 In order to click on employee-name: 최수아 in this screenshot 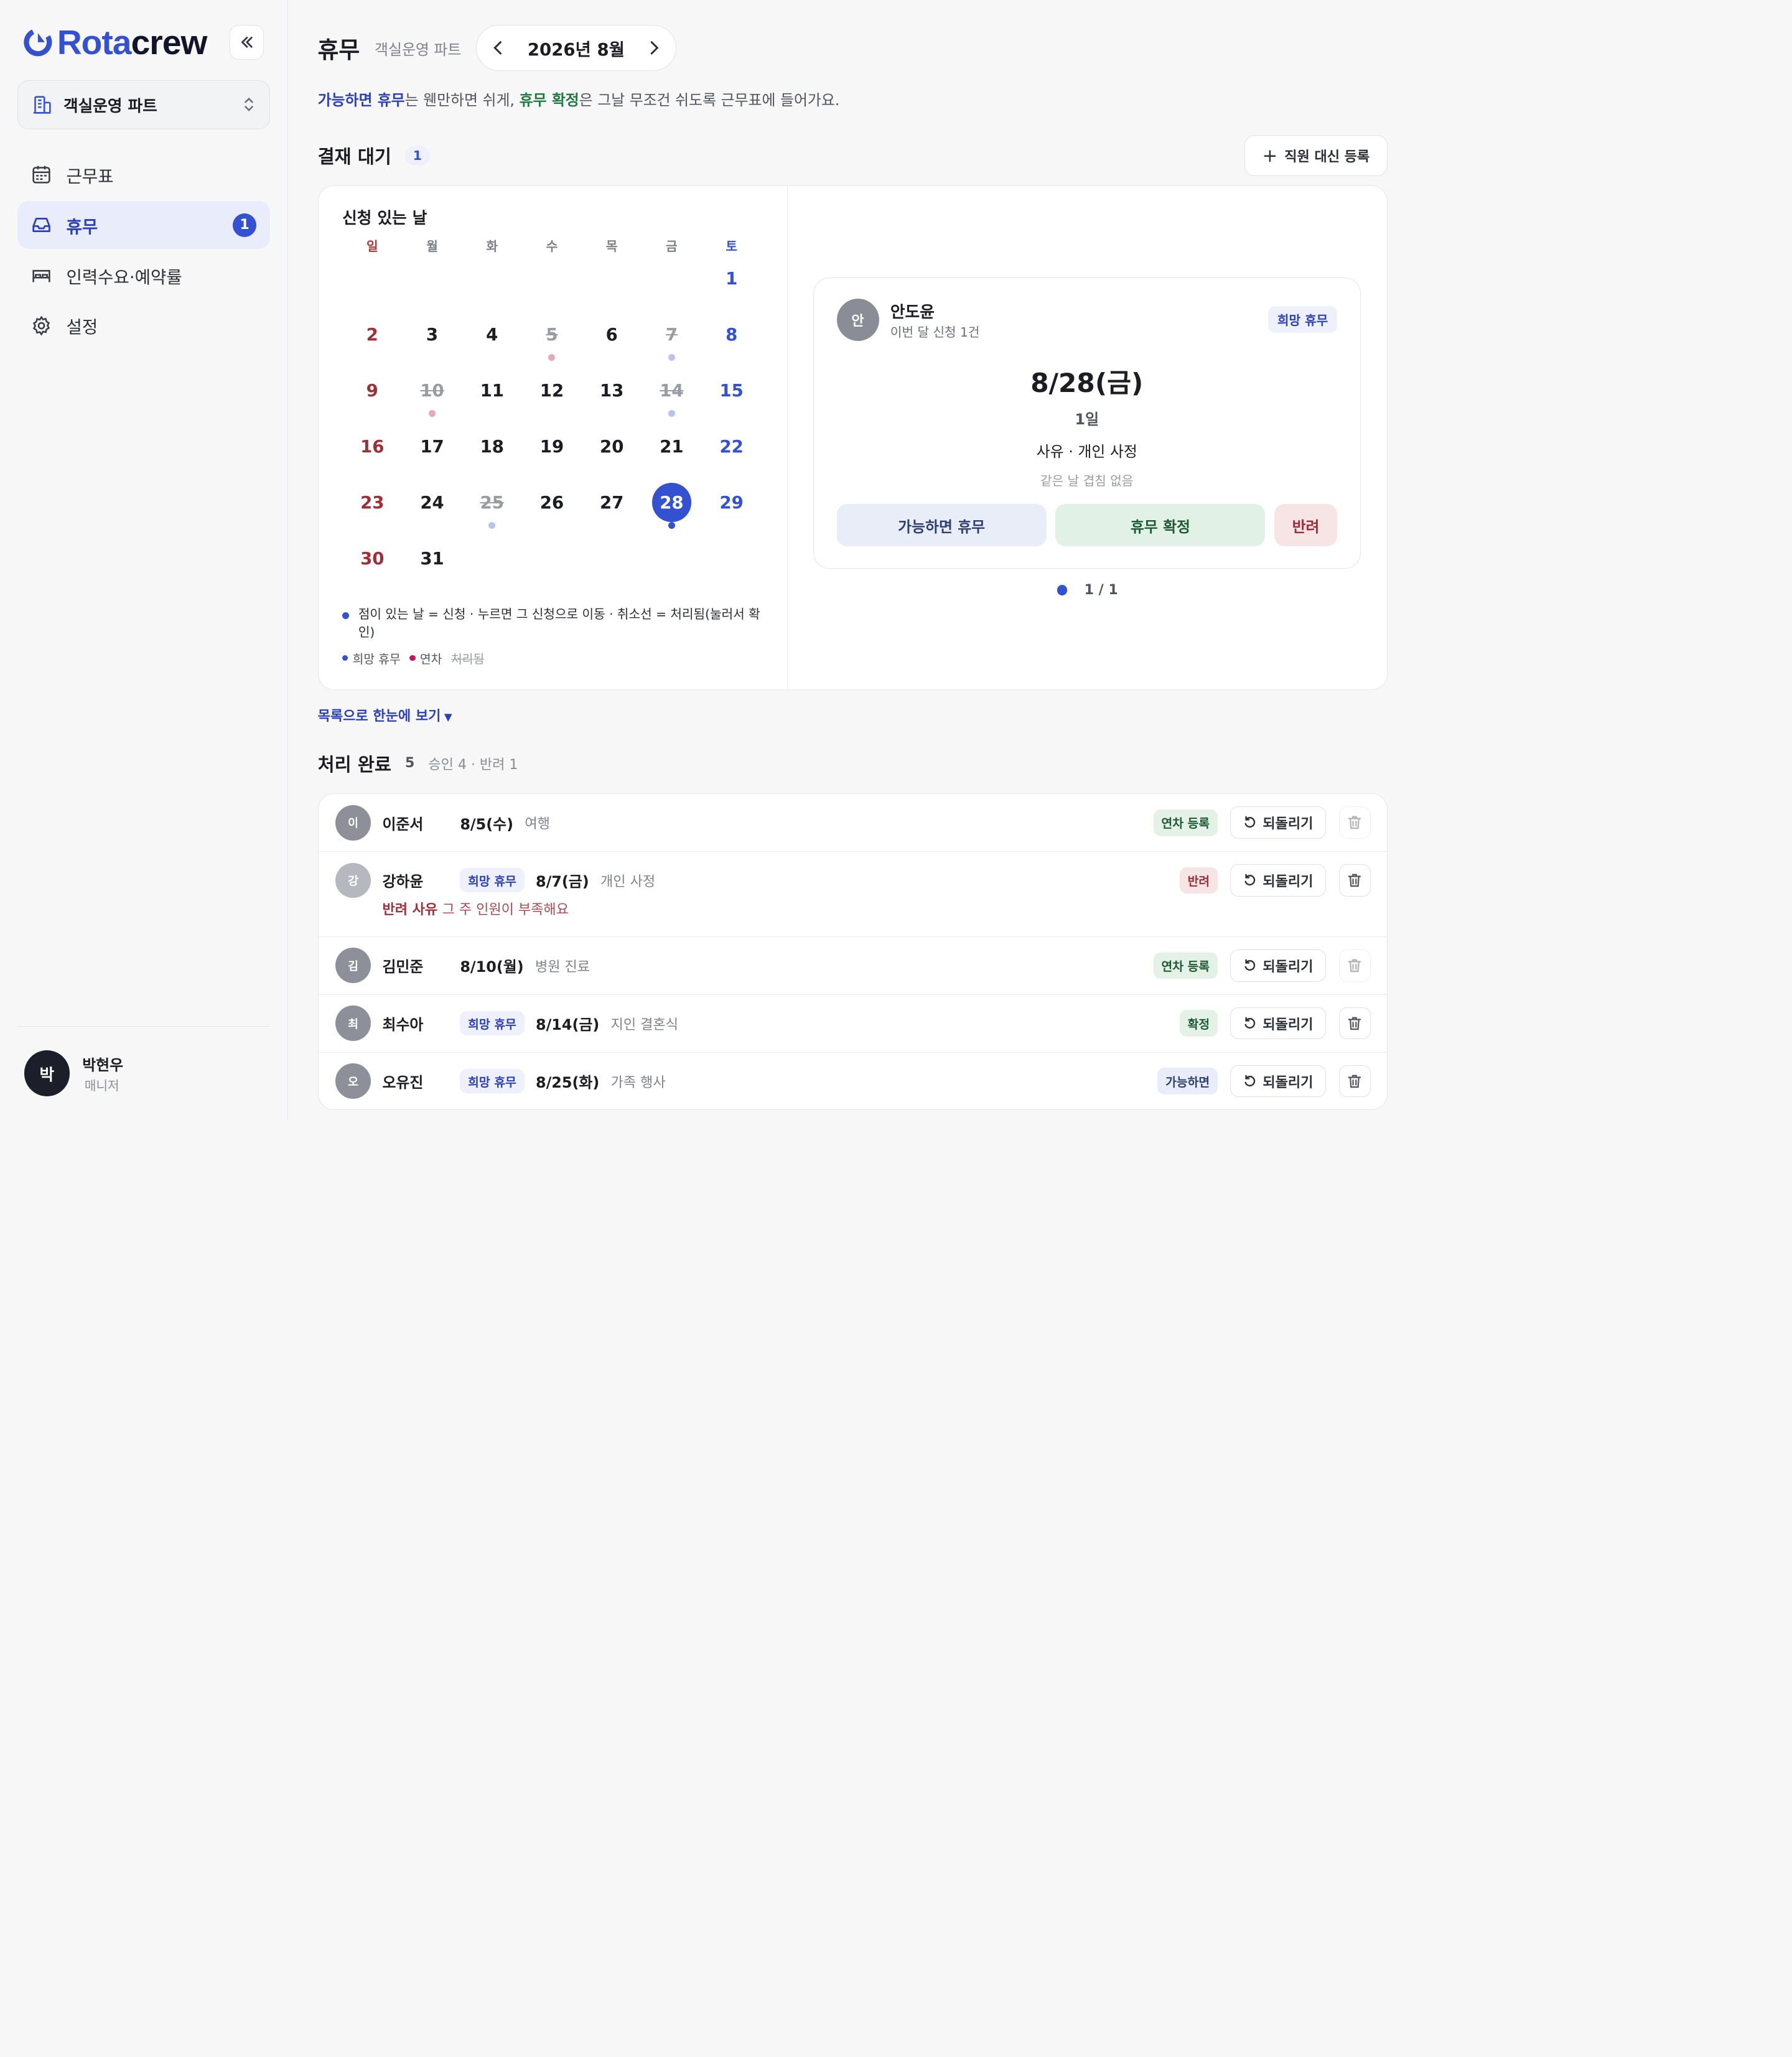, I will do `click(403, 1025)`.